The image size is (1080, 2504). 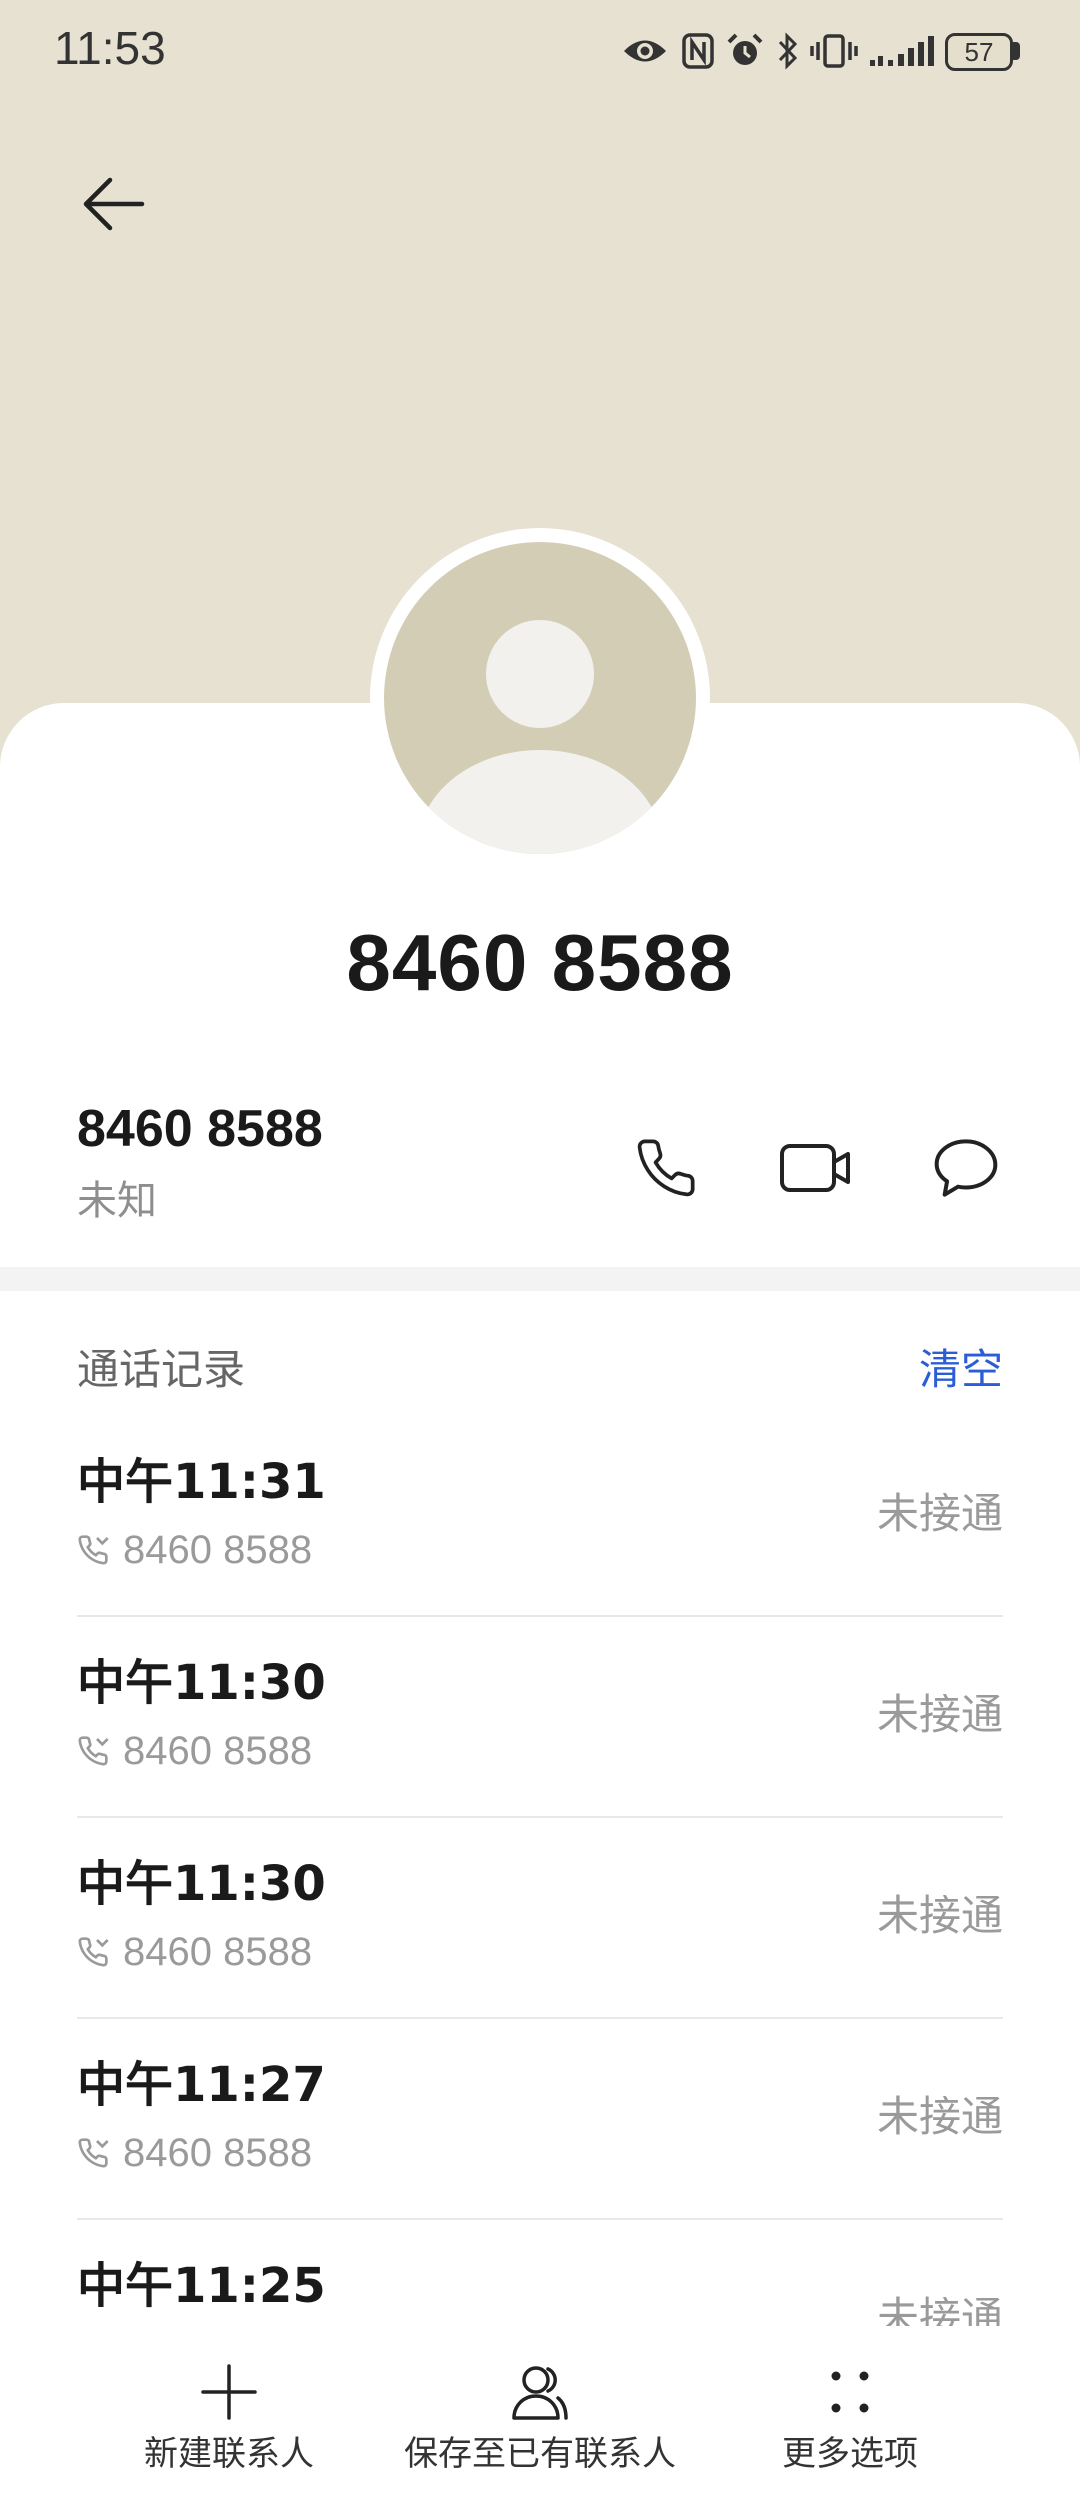 I want to click on bottom-toolbar: 新建联系人 保存至已有联系人 更多选项, so click(x=540, y=2415).